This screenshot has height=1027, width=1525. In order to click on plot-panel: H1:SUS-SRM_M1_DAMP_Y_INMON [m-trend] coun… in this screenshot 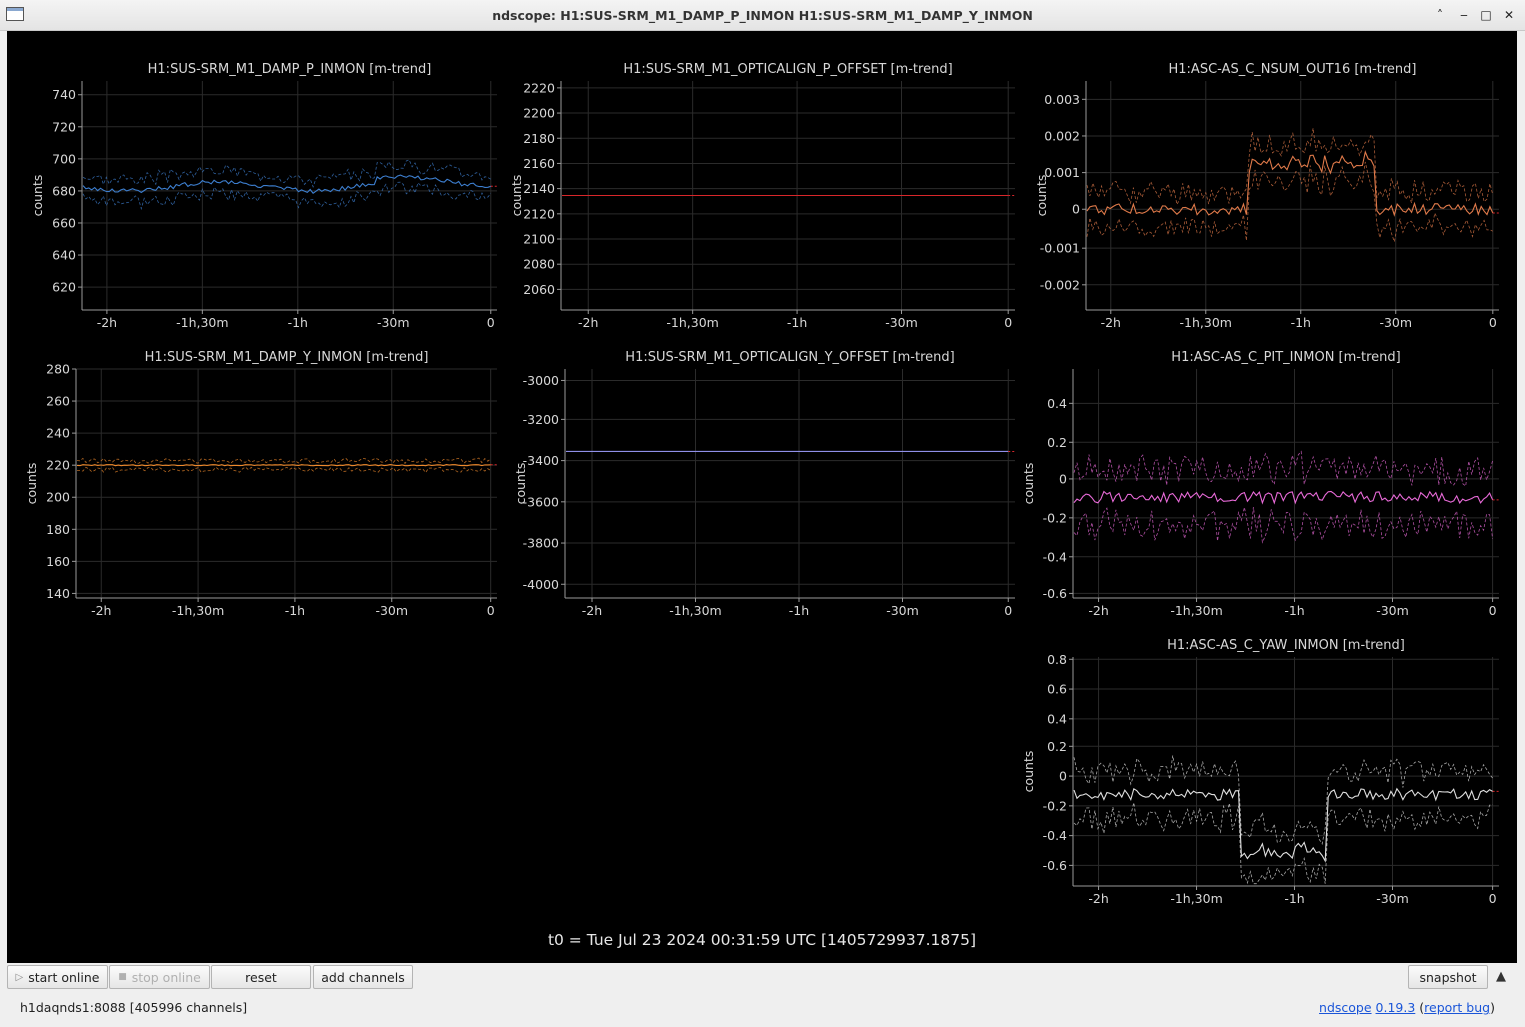, I will do `click(260, 484)`.